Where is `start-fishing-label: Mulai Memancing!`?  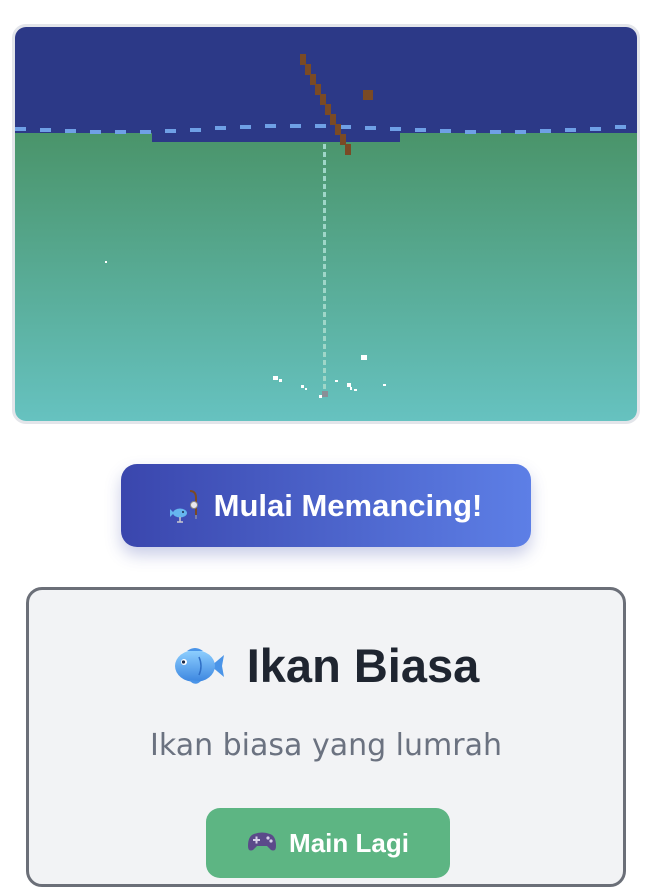
start-fishing-label: Mulai Memancing! is located at coordinates (348, 505).